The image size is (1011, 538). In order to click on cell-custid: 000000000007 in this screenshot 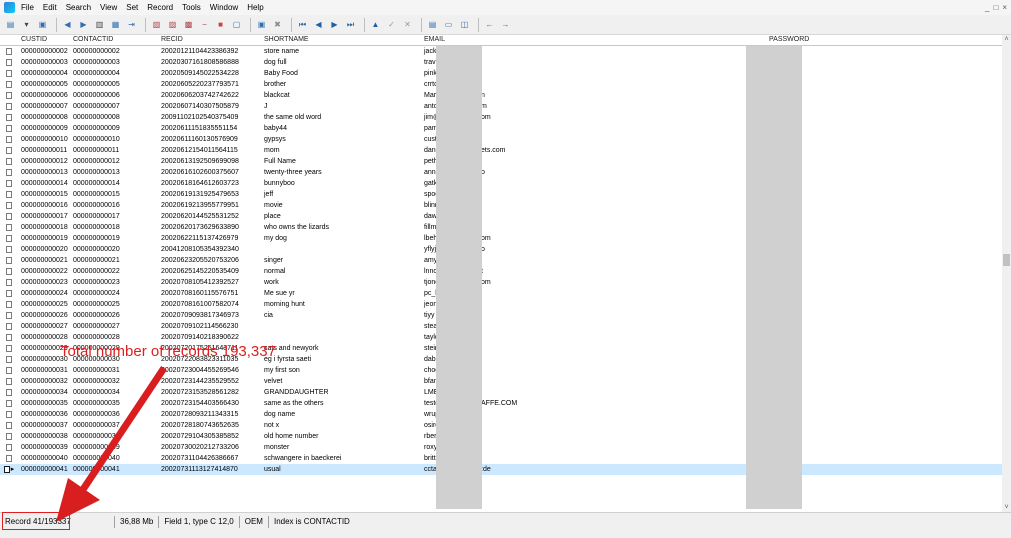, I will do `click(44, 106)`.